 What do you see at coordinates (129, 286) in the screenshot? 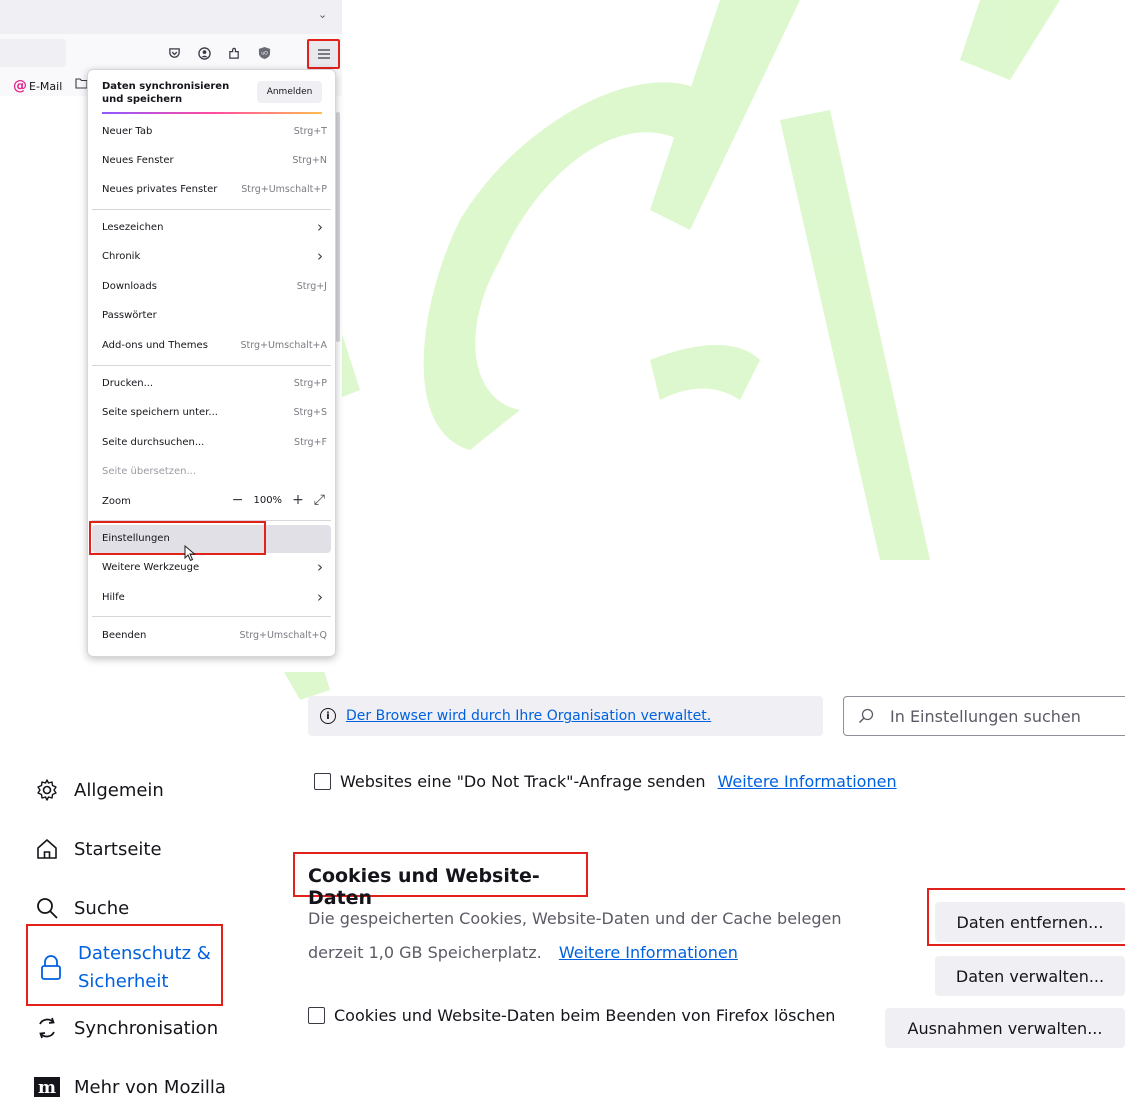
I see `menu-item-label: Downloads` at bounding box center [129, 286].